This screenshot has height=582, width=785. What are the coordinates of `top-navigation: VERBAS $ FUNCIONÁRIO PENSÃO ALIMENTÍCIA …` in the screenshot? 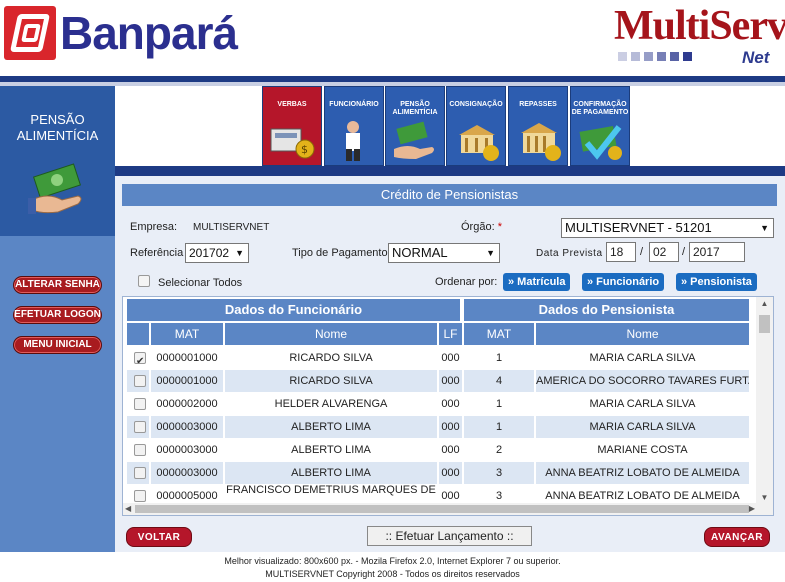 It's located at (450, 126).